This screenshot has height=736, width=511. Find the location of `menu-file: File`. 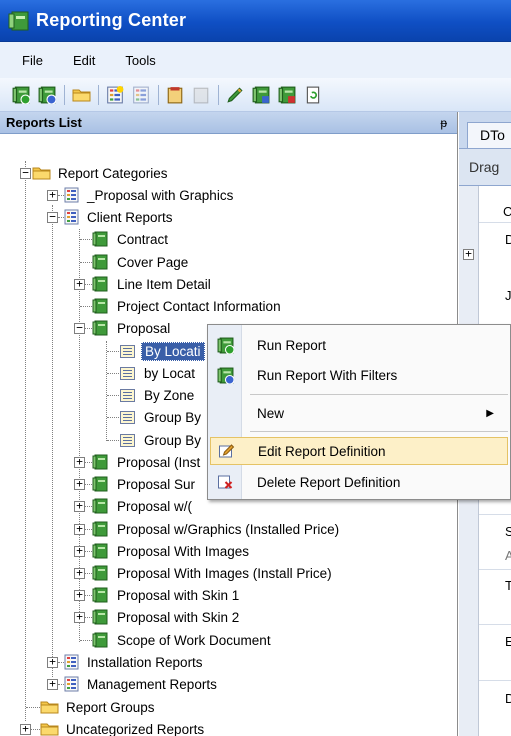

menu-file: File is located at coordinates (32, 60).